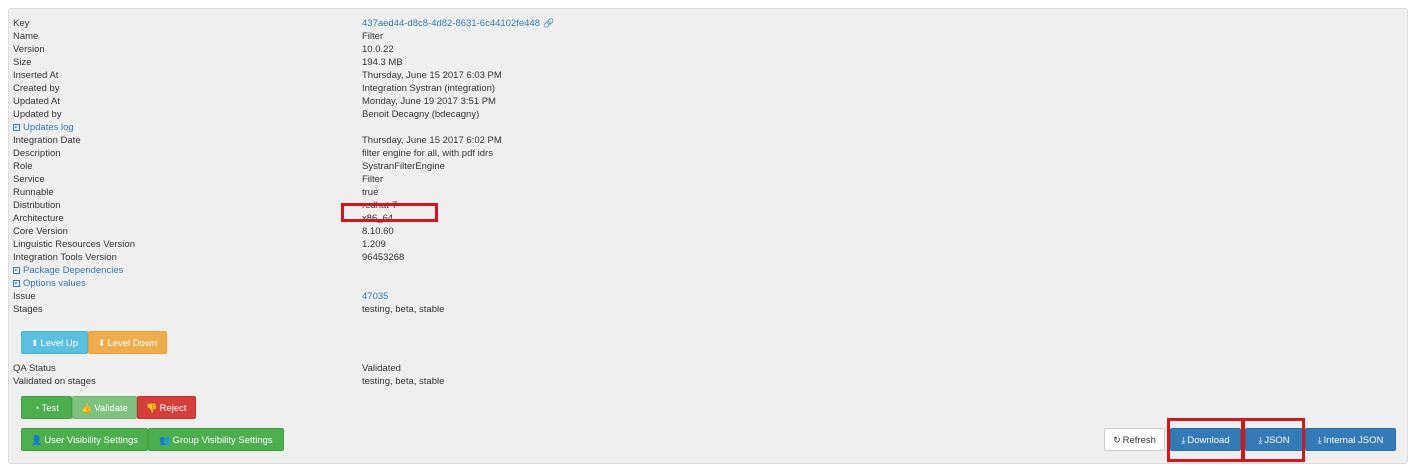 The height and width of the screenshot is (470, 1412). I want to click on group-visibility-settings-button: 👥 Group Visibility Settings, so click(216, 439).